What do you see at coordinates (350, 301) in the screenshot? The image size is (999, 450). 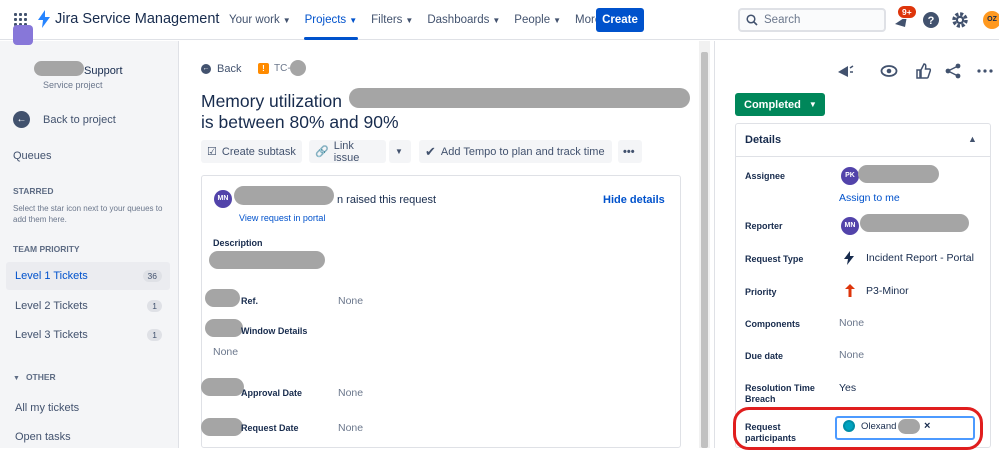 I see `field-value-ref: None` at bounding box center [350, 301].